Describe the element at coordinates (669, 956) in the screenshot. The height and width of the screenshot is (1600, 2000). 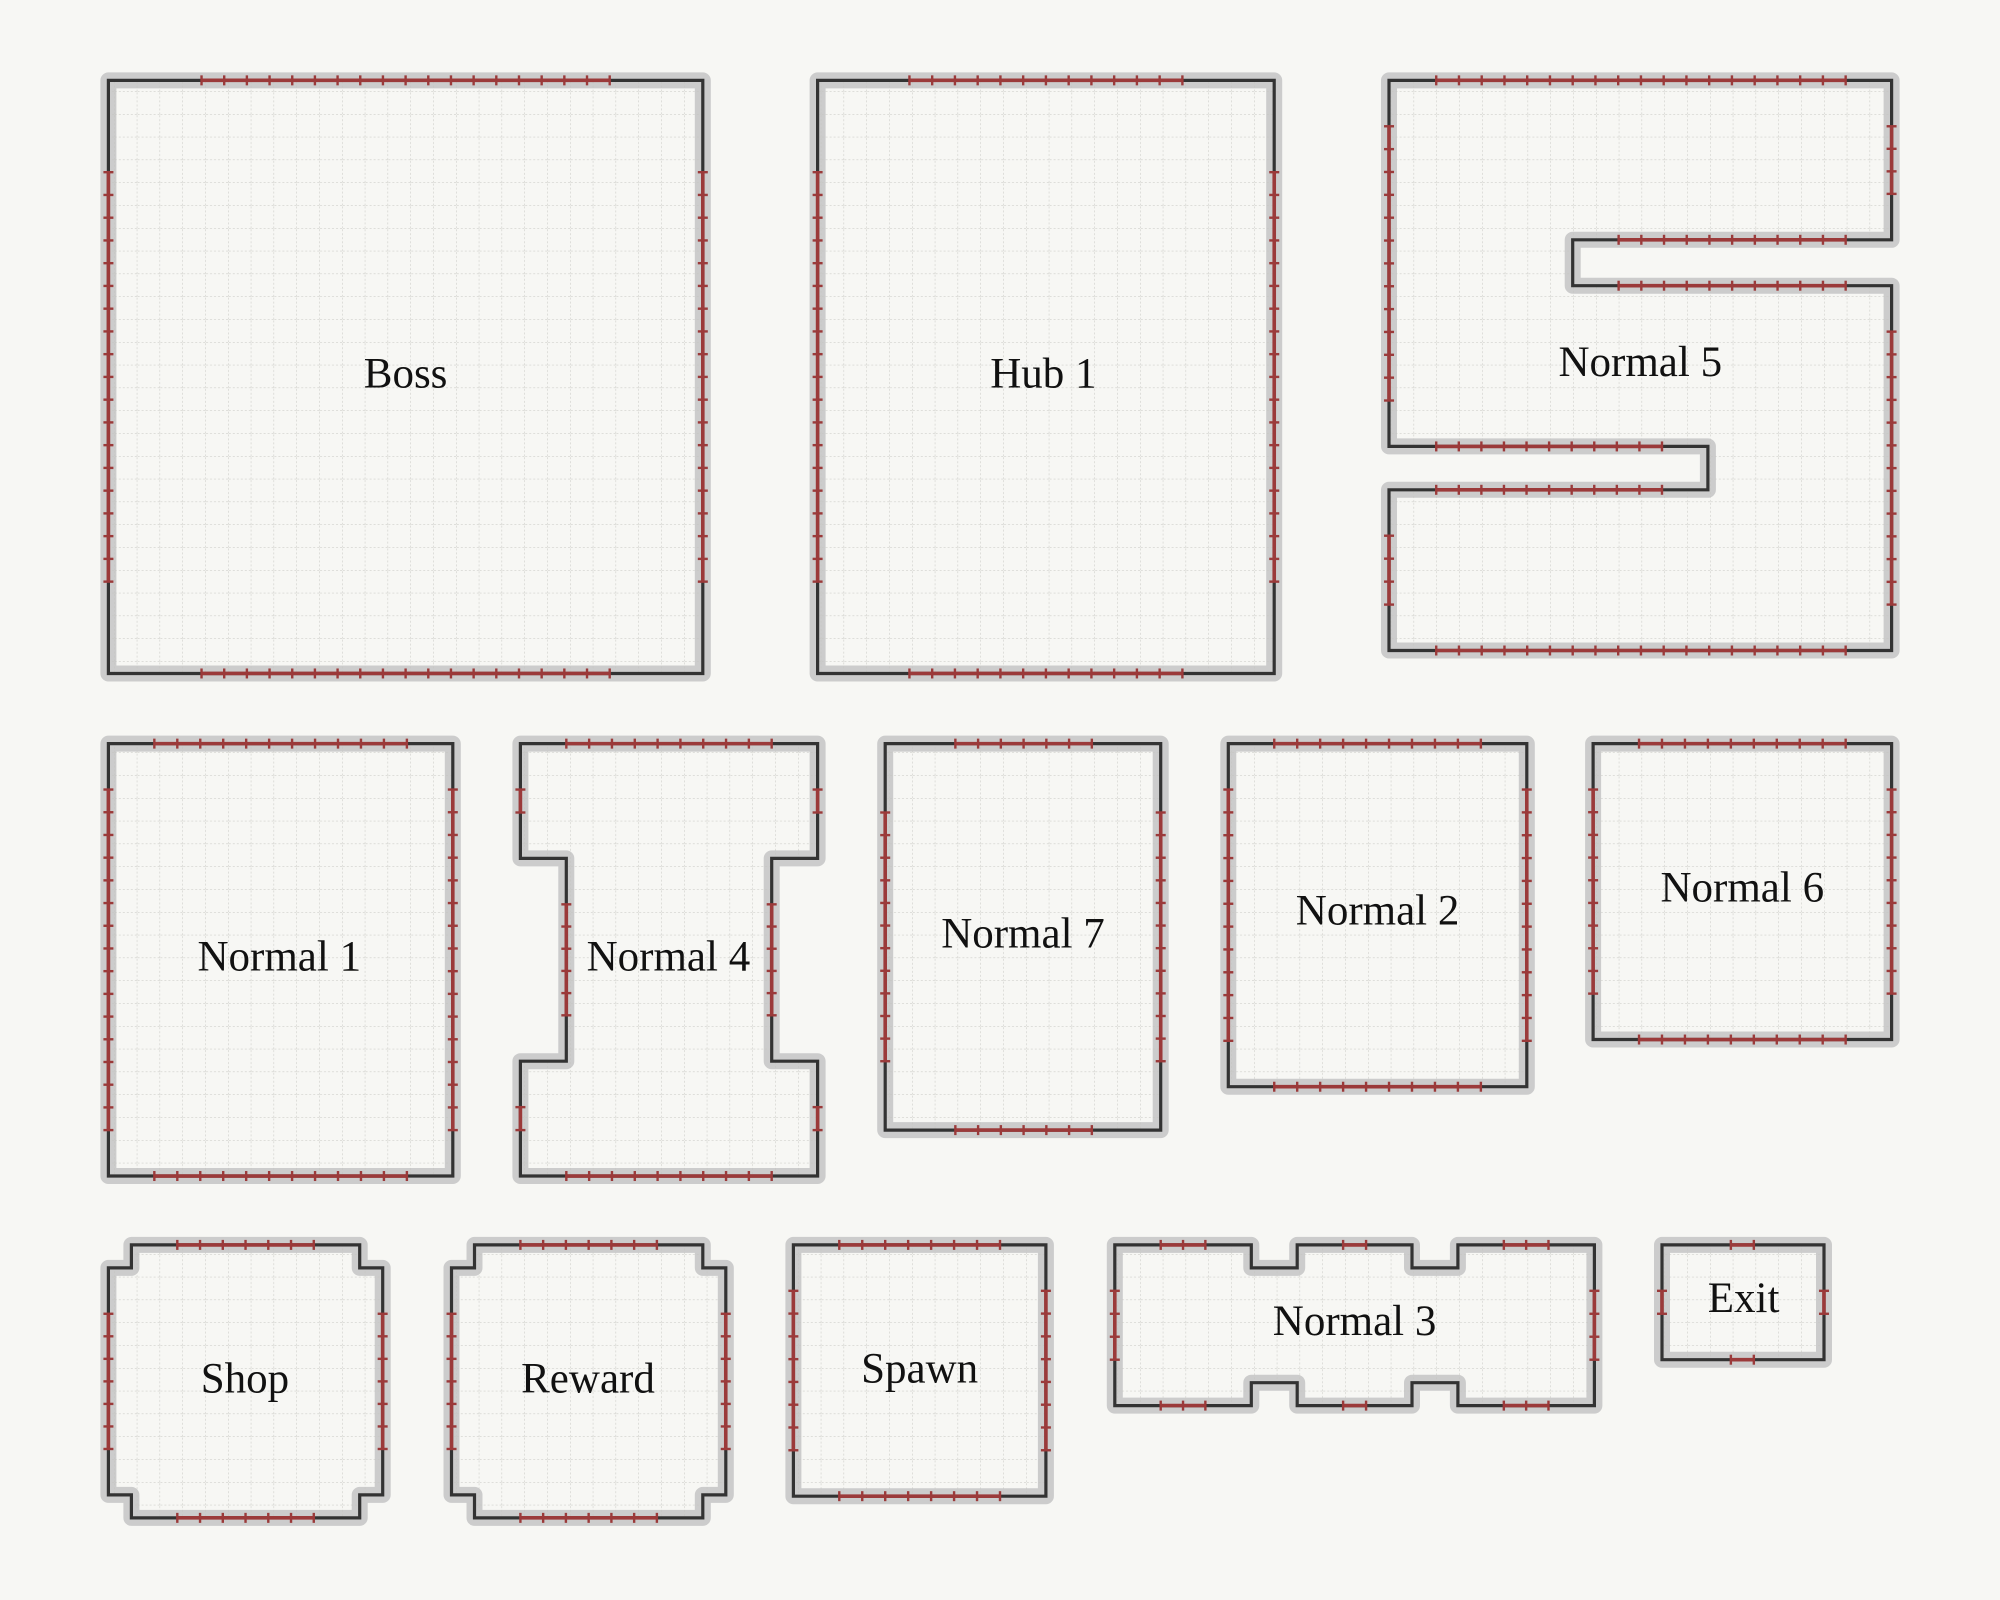
I see `room-label-normal-4: Normal 4` at that location.